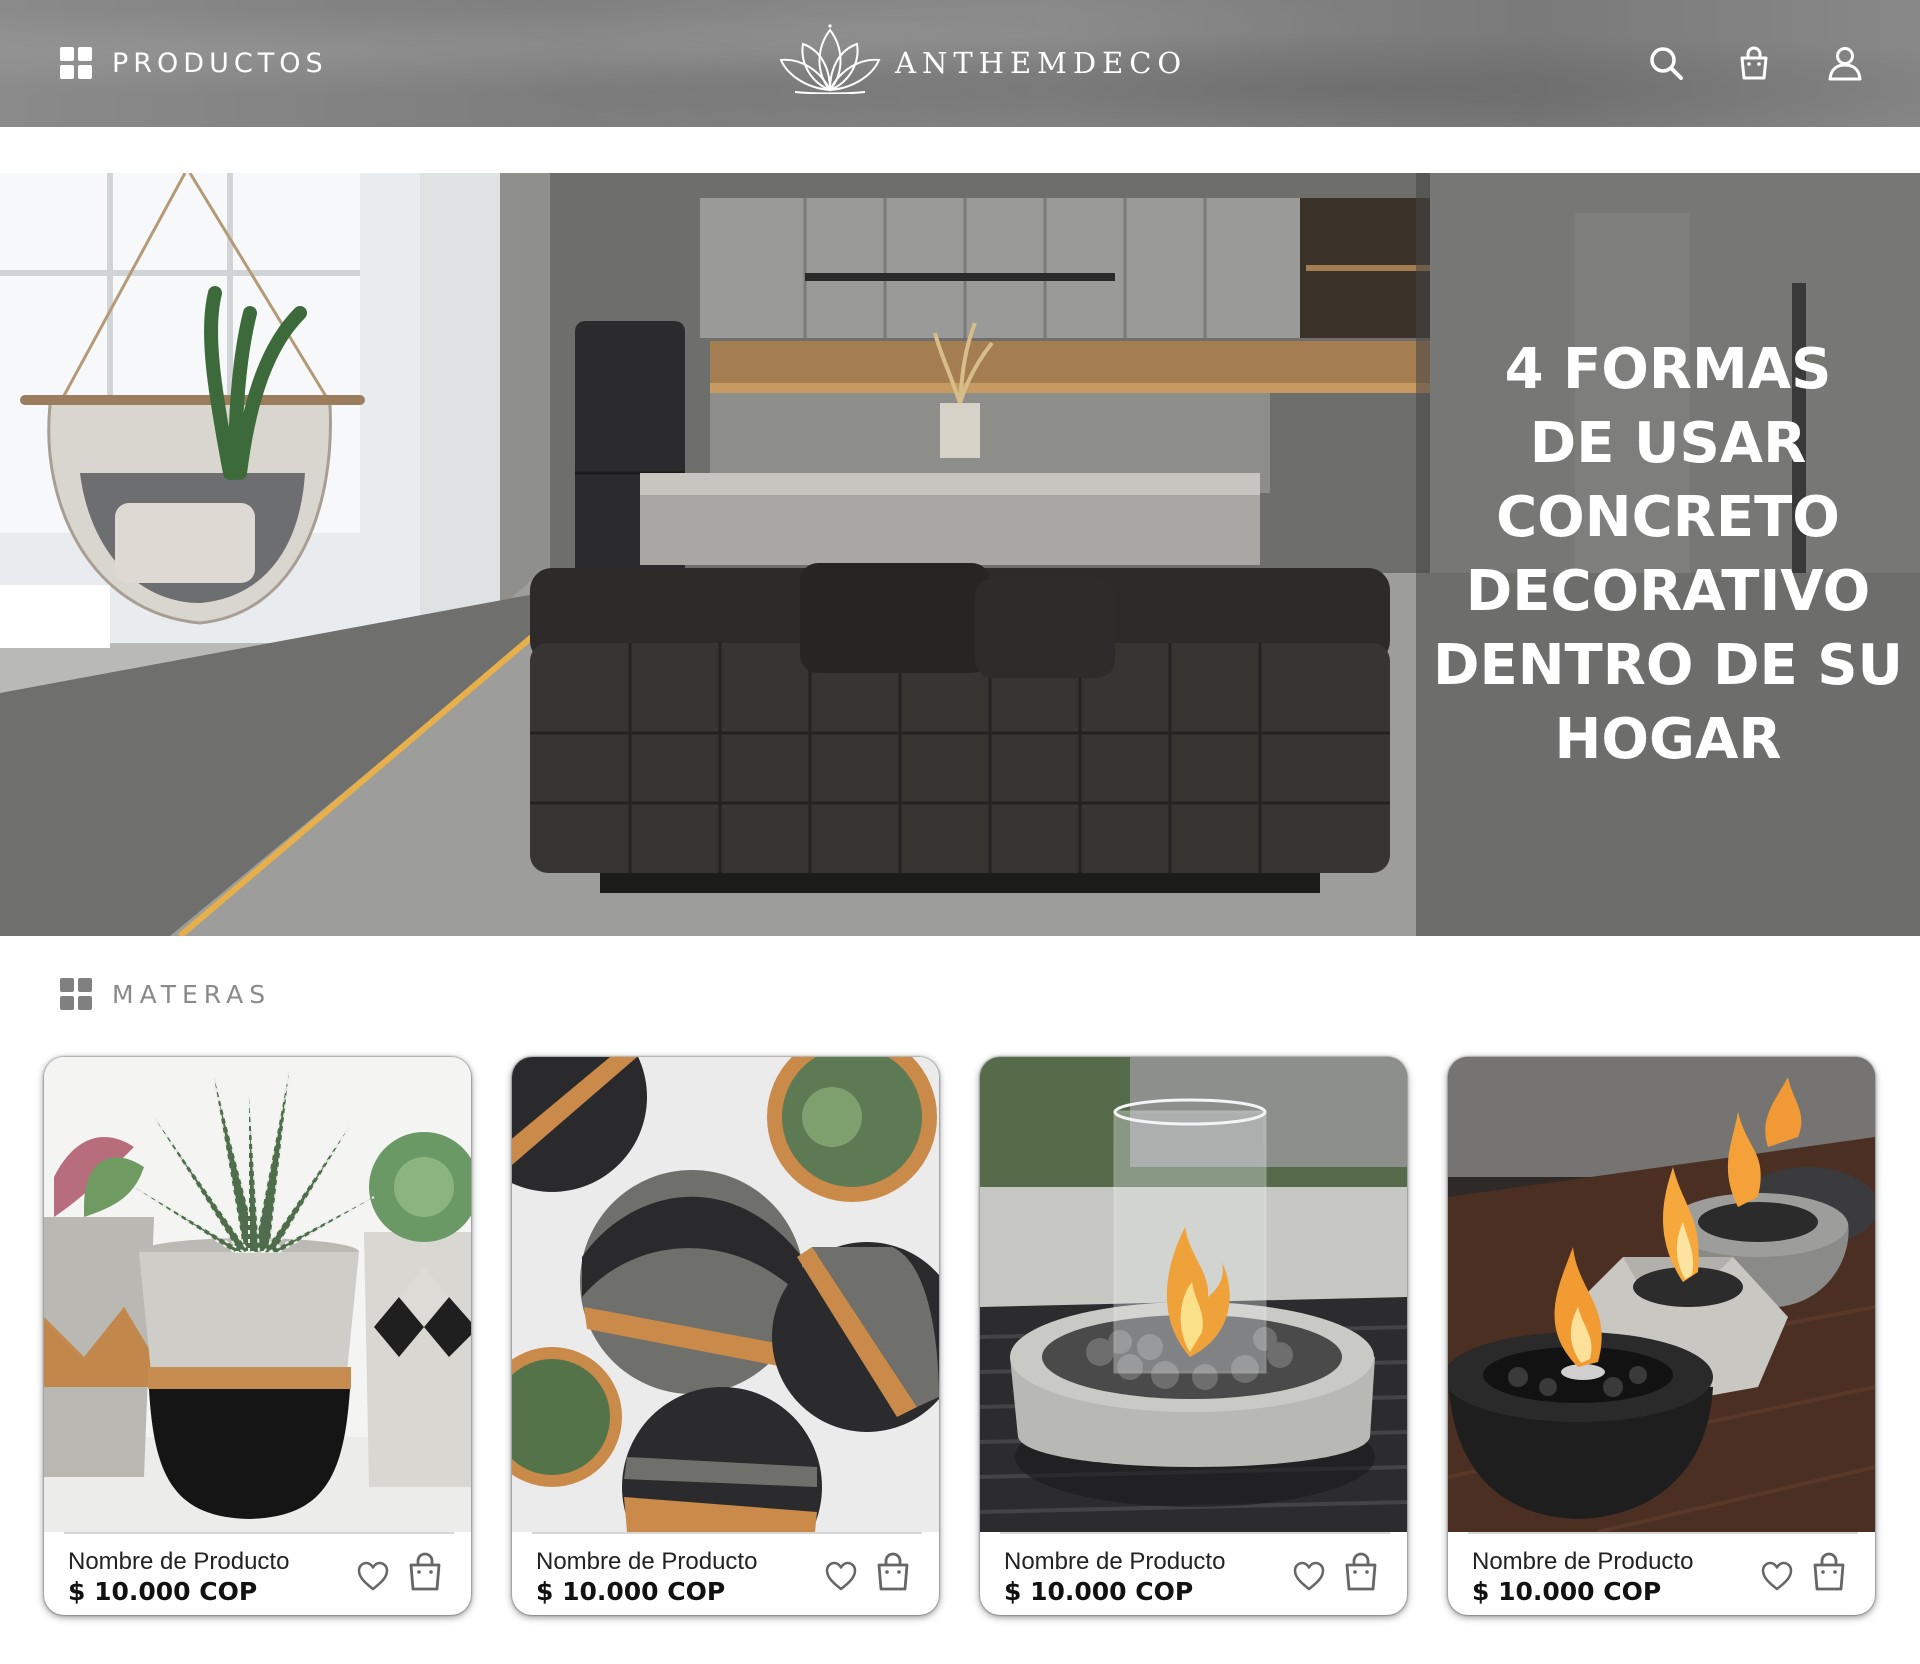 This screenshot has height=1664, width=1920. I want to click on lotus-logo-icon, so click(830, 59).